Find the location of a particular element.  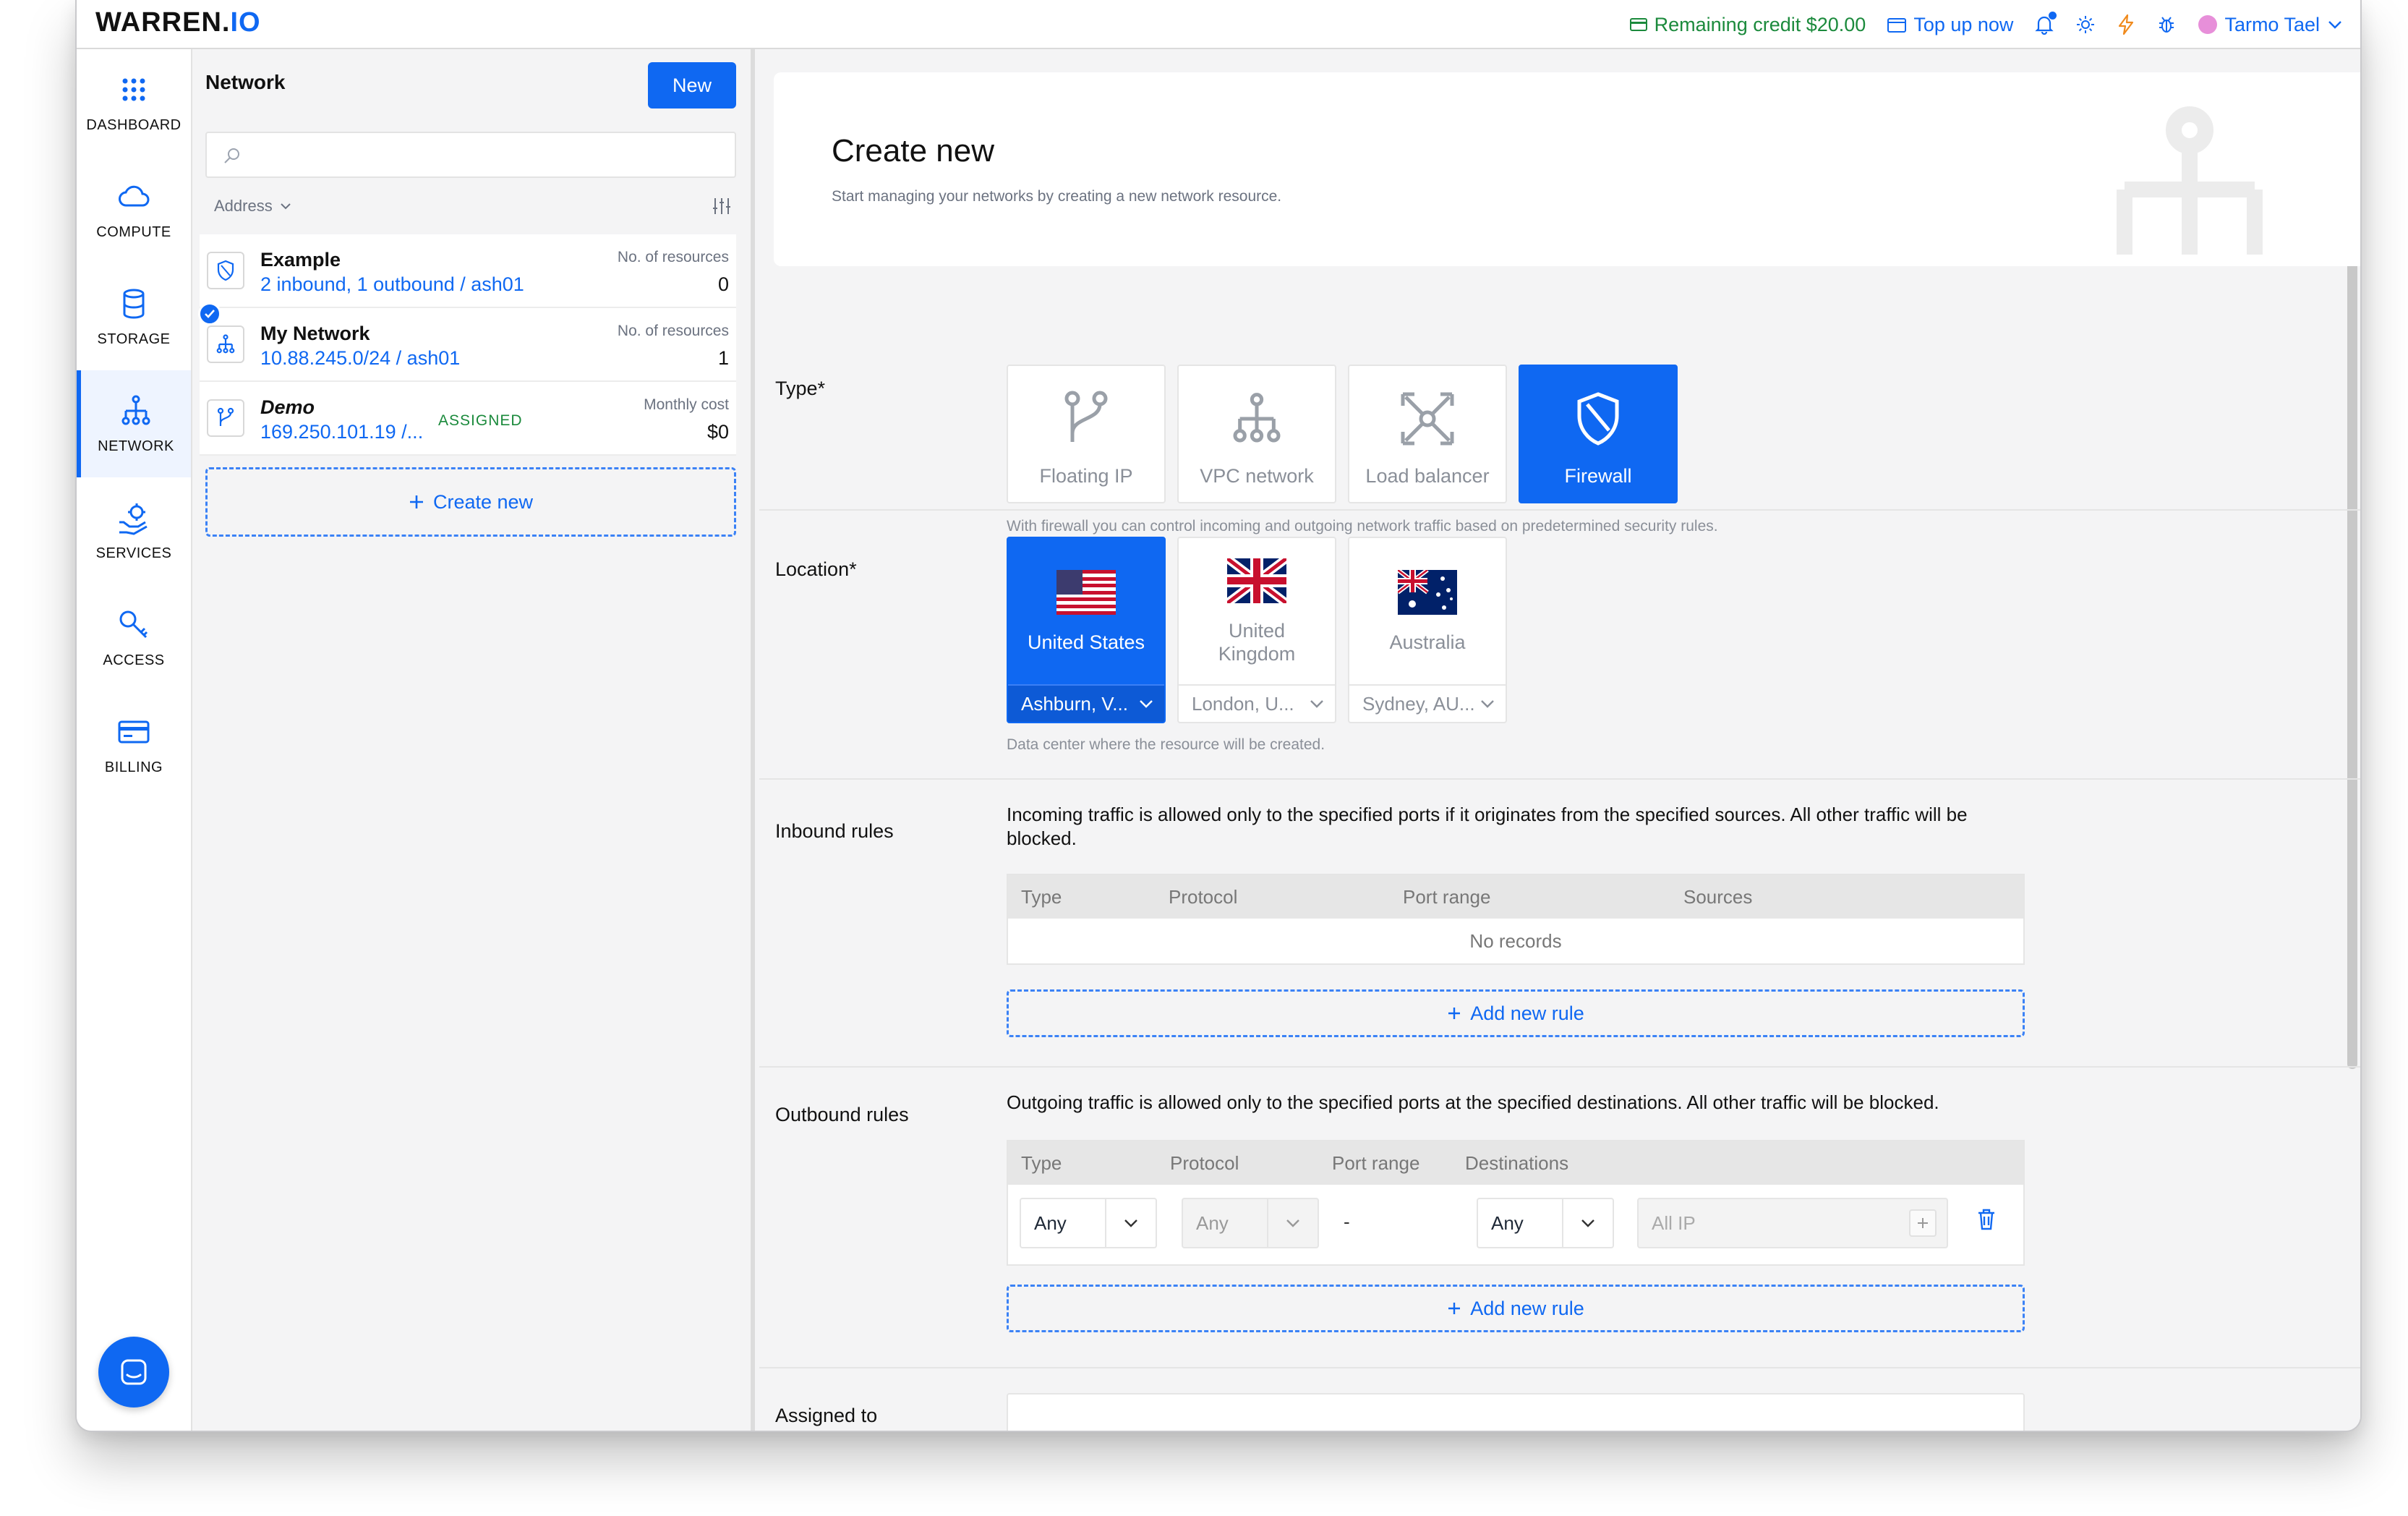

search-input is located at coordinates (470, 155).